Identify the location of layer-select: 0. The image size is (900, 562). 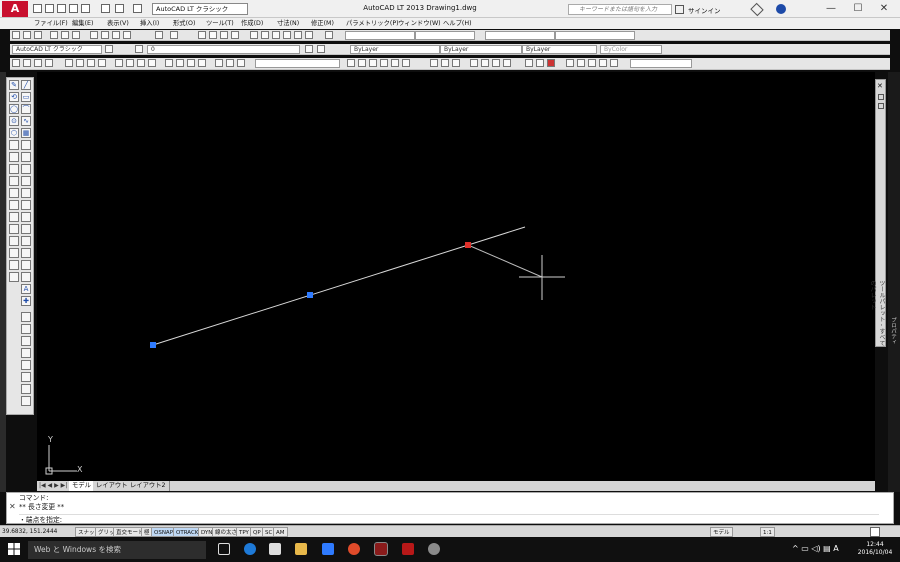
(223, 49).